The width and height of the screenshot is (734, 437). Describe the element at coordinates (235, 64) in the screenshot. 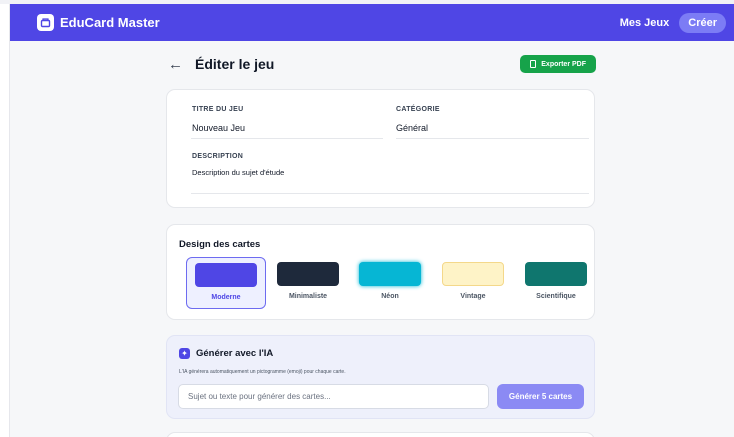

I see `page-title: Éditer le jeu` at that location.